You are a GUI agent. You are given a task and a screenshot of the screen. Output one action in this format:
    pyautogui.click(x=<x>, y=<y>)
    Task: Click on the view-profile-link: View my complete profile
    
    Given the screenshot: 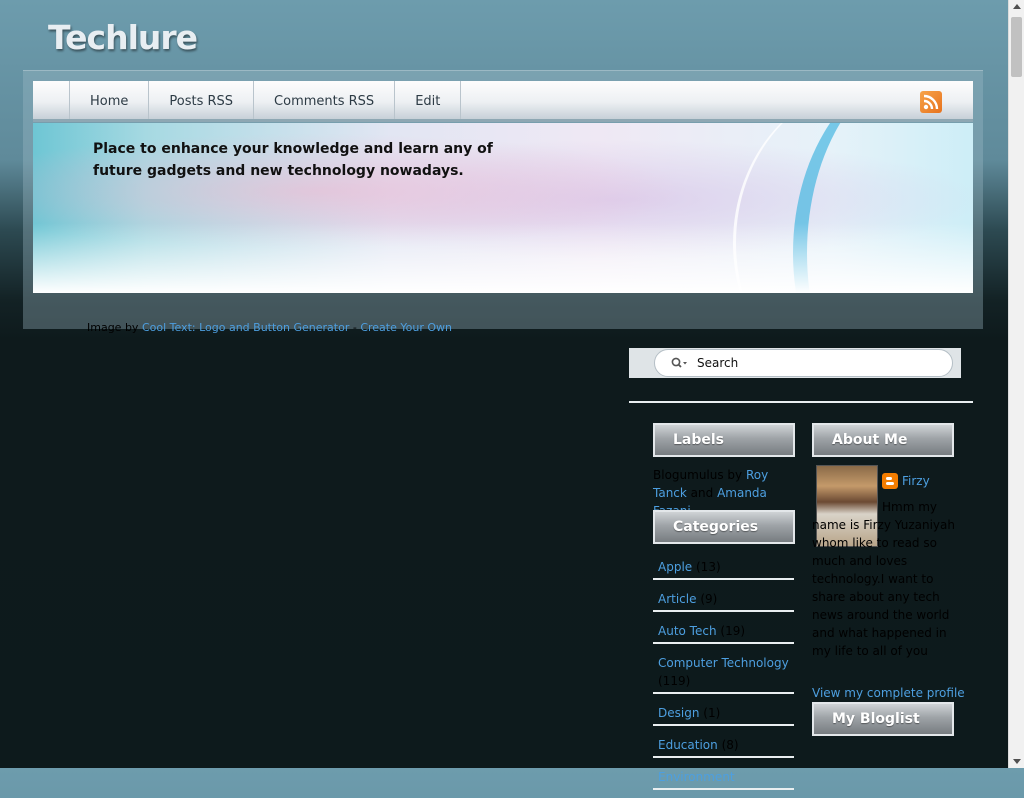 What is the action you would take?
    pyautogui.click(x=888, y=693)
    